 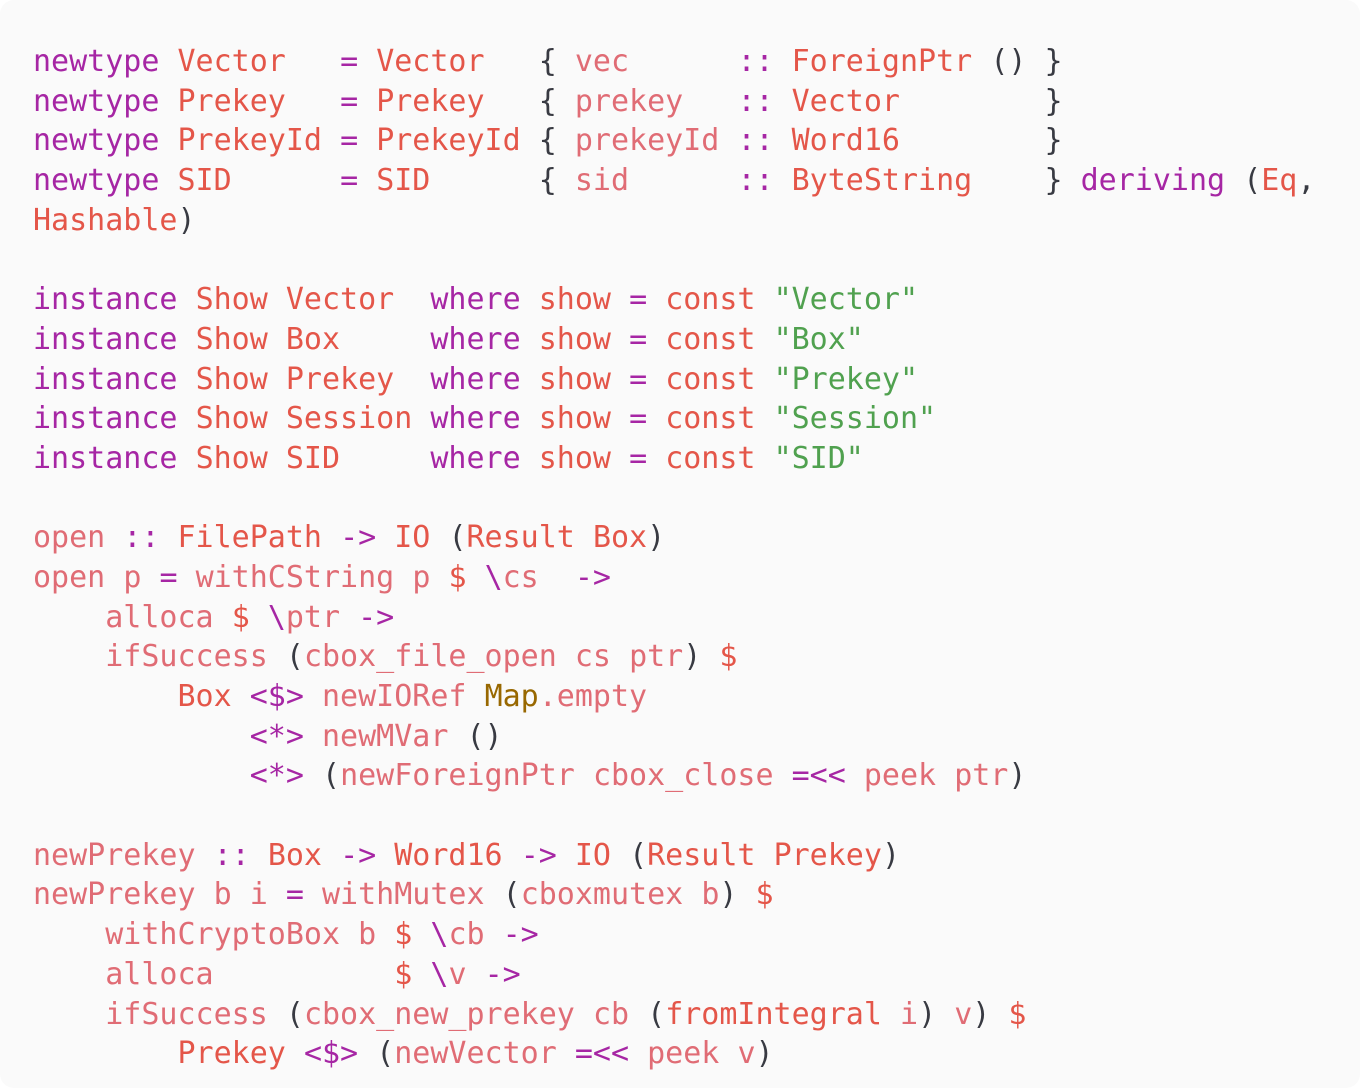 What do you see at coordinates (674, 697) in the screenshot?
I see `code-line: Box <$> newIORef Map.empty` at bounding box center [674, 697].